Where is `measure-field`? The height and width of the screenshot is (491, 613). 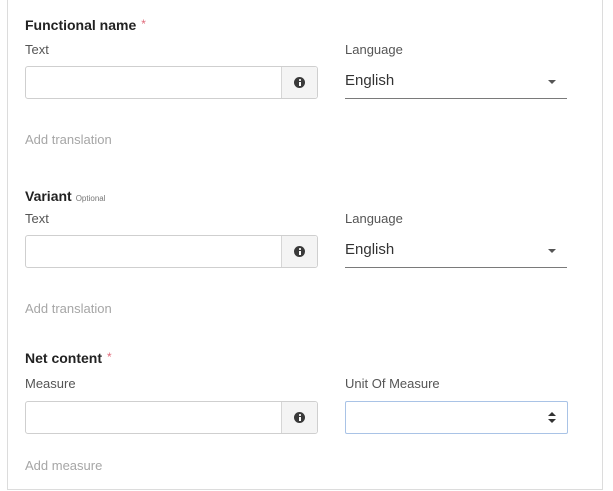
measure-field is located at coordinates (154, 417).